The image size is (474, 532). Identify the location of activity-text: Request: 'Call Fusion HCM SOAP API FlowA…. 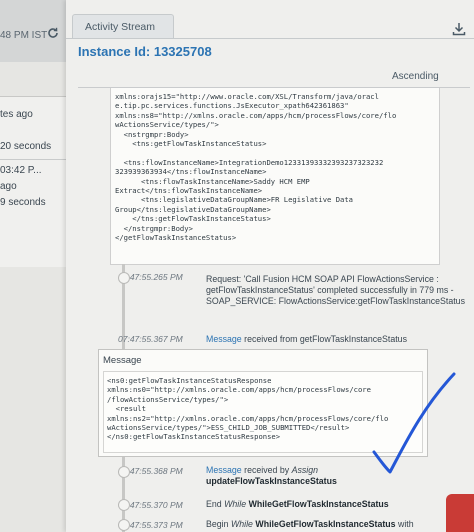
(335, 290).